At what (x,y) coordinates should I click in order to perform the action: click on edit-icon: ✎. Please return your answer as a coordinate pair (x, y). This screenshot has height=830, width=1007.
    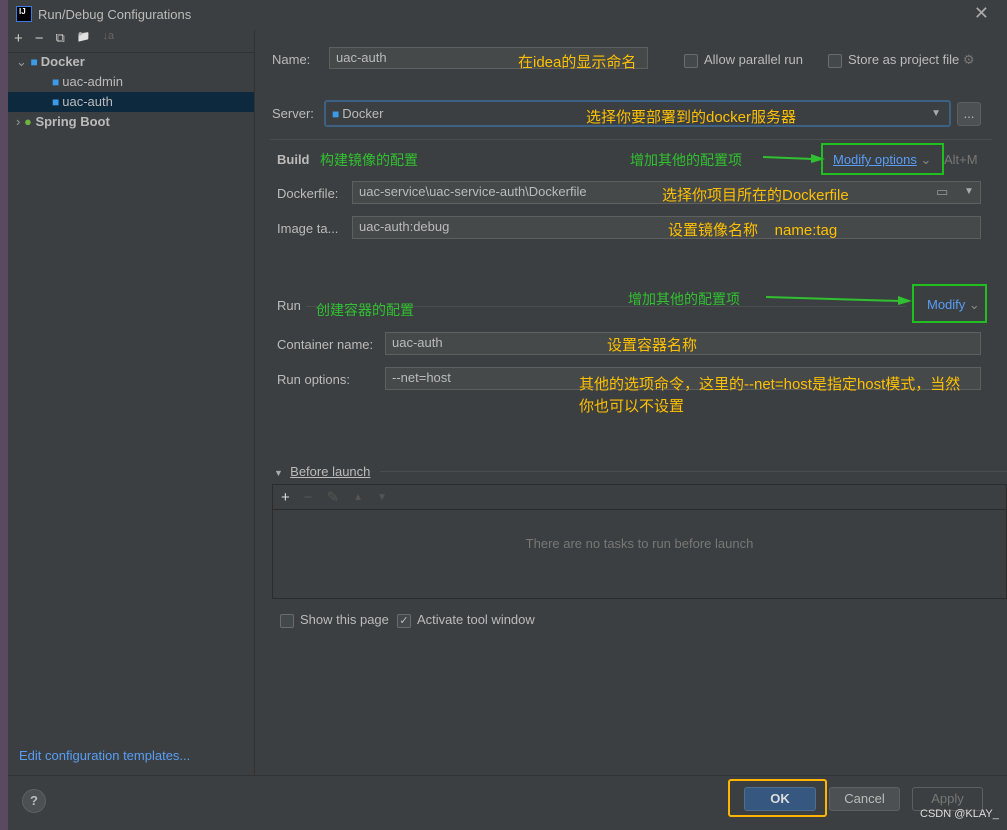
    Looking at the image, I should click on (333, 497).